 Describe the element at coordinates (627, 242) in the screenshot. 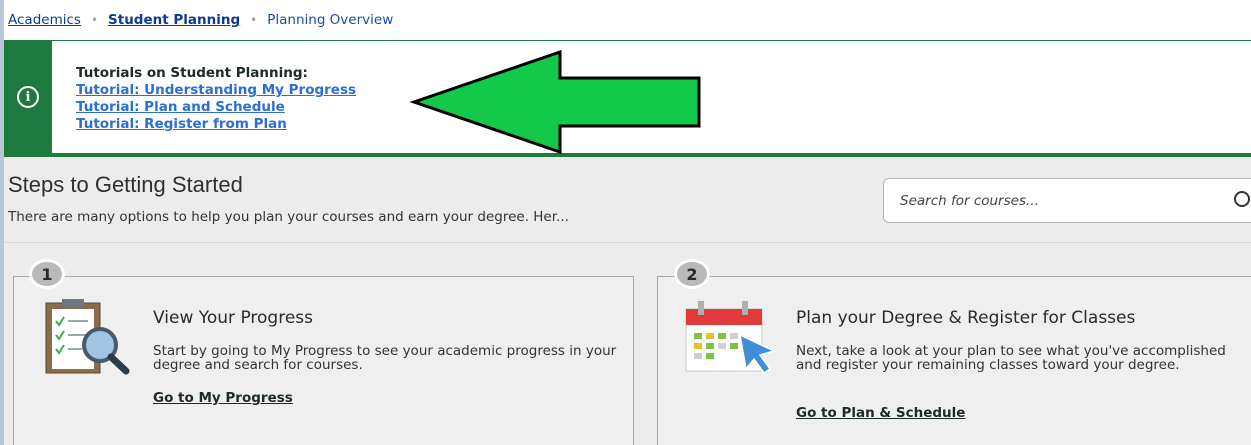

I see `divider` at that location.